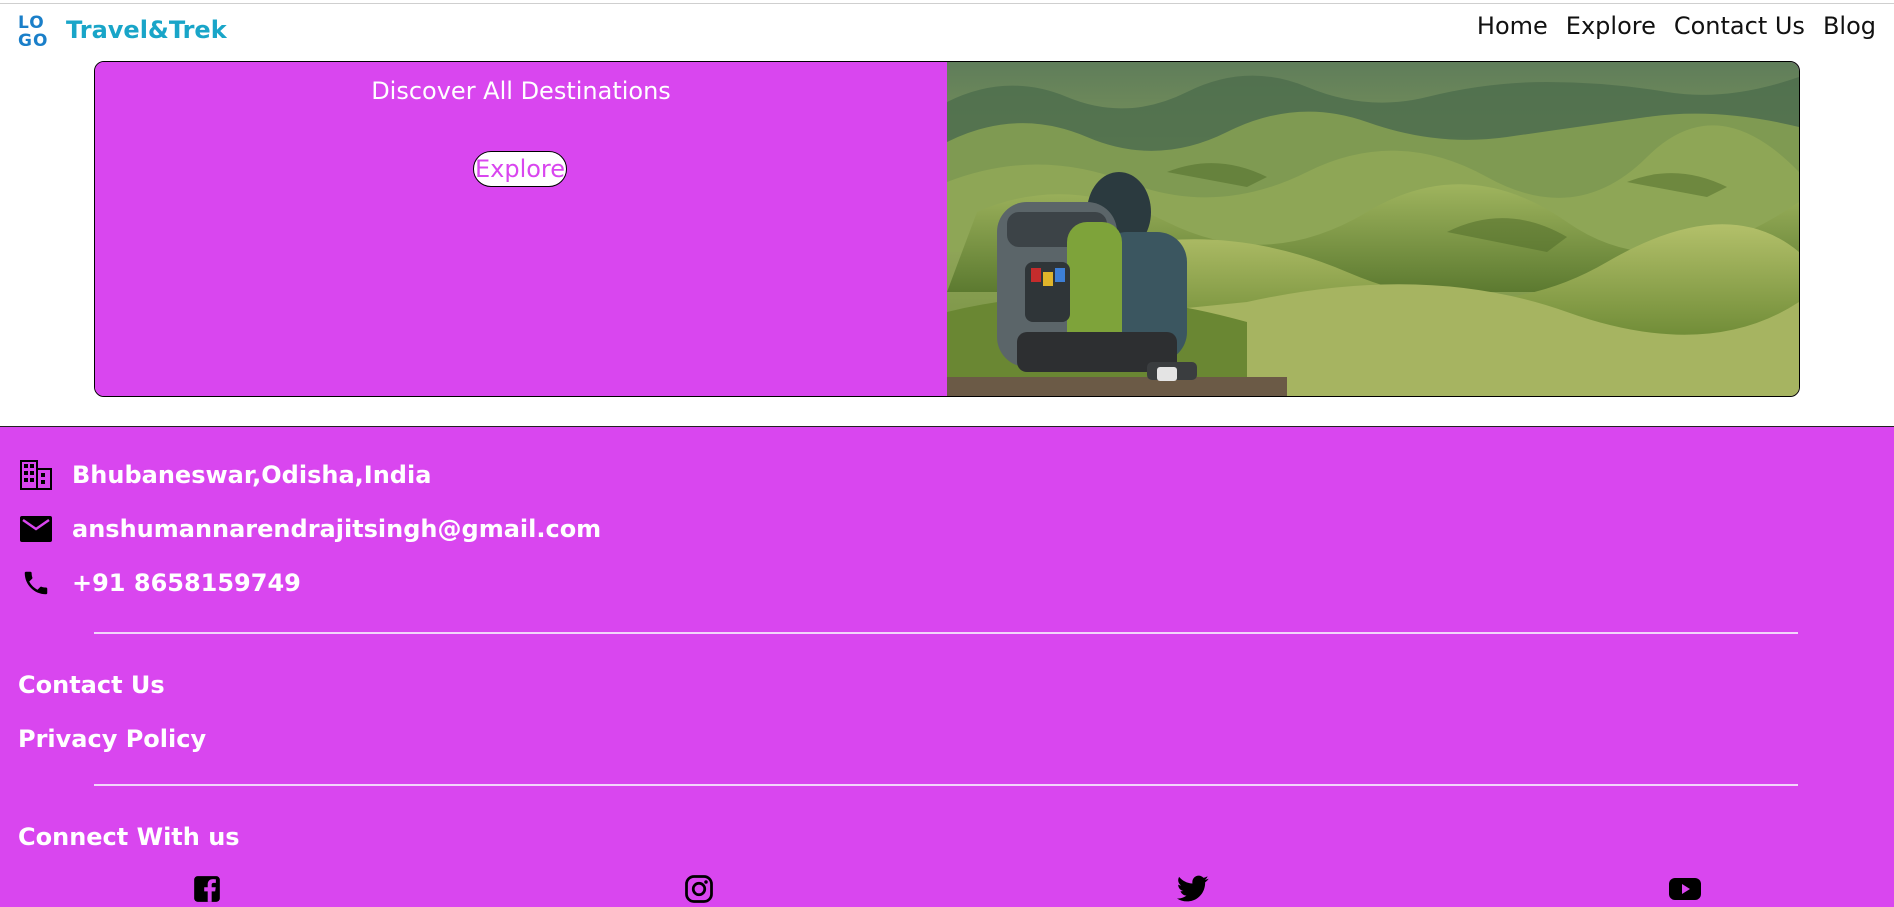 The width and height of the screenshot is (1894, 907). Describe the element at coordinates (521, 91) in the screenshot. I see `hero-title: Discover All Destinations` at that location.